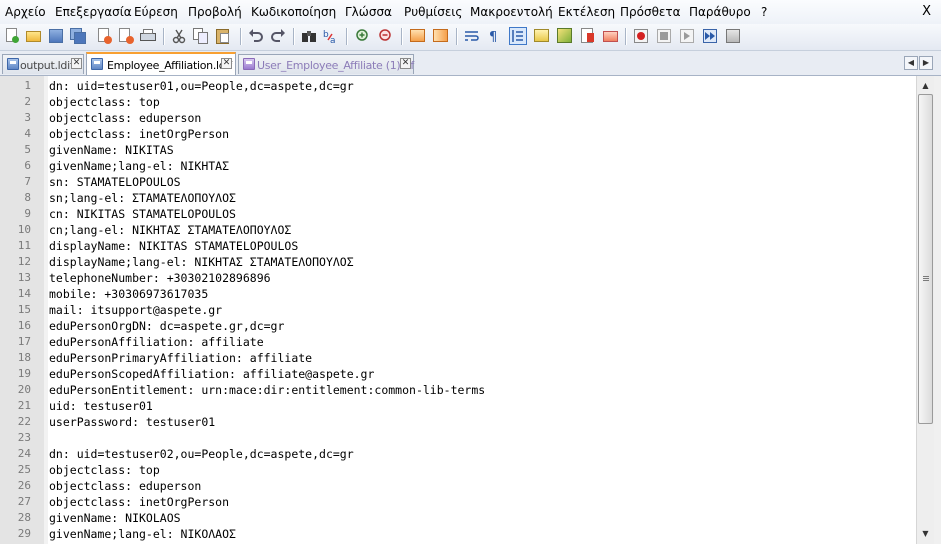 The height and width of the screenshot is (544, 941). I want to click on menu-view: Προβολή, so click(215, 12).